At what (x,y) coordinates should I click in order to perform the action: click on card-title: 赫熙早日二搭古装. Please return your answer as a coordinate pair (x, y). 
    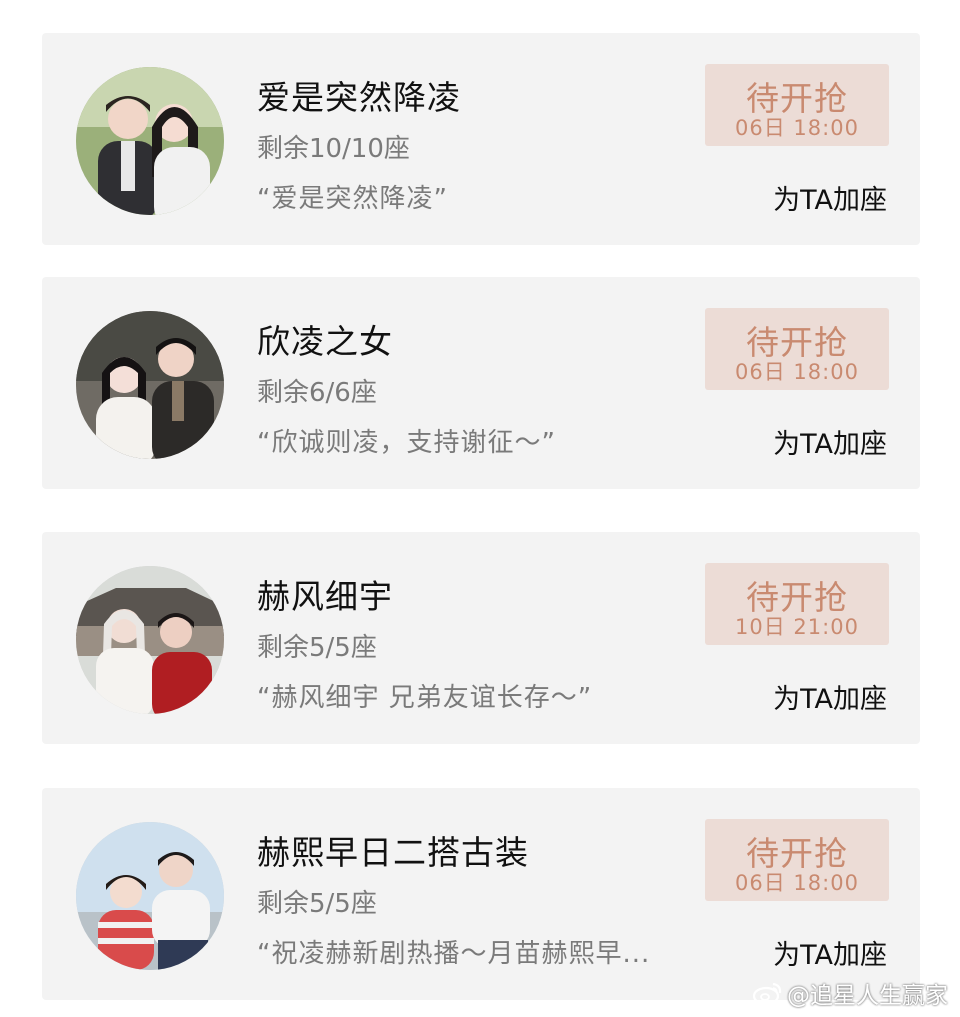
    Looking at the image, I should click on (393, 852).